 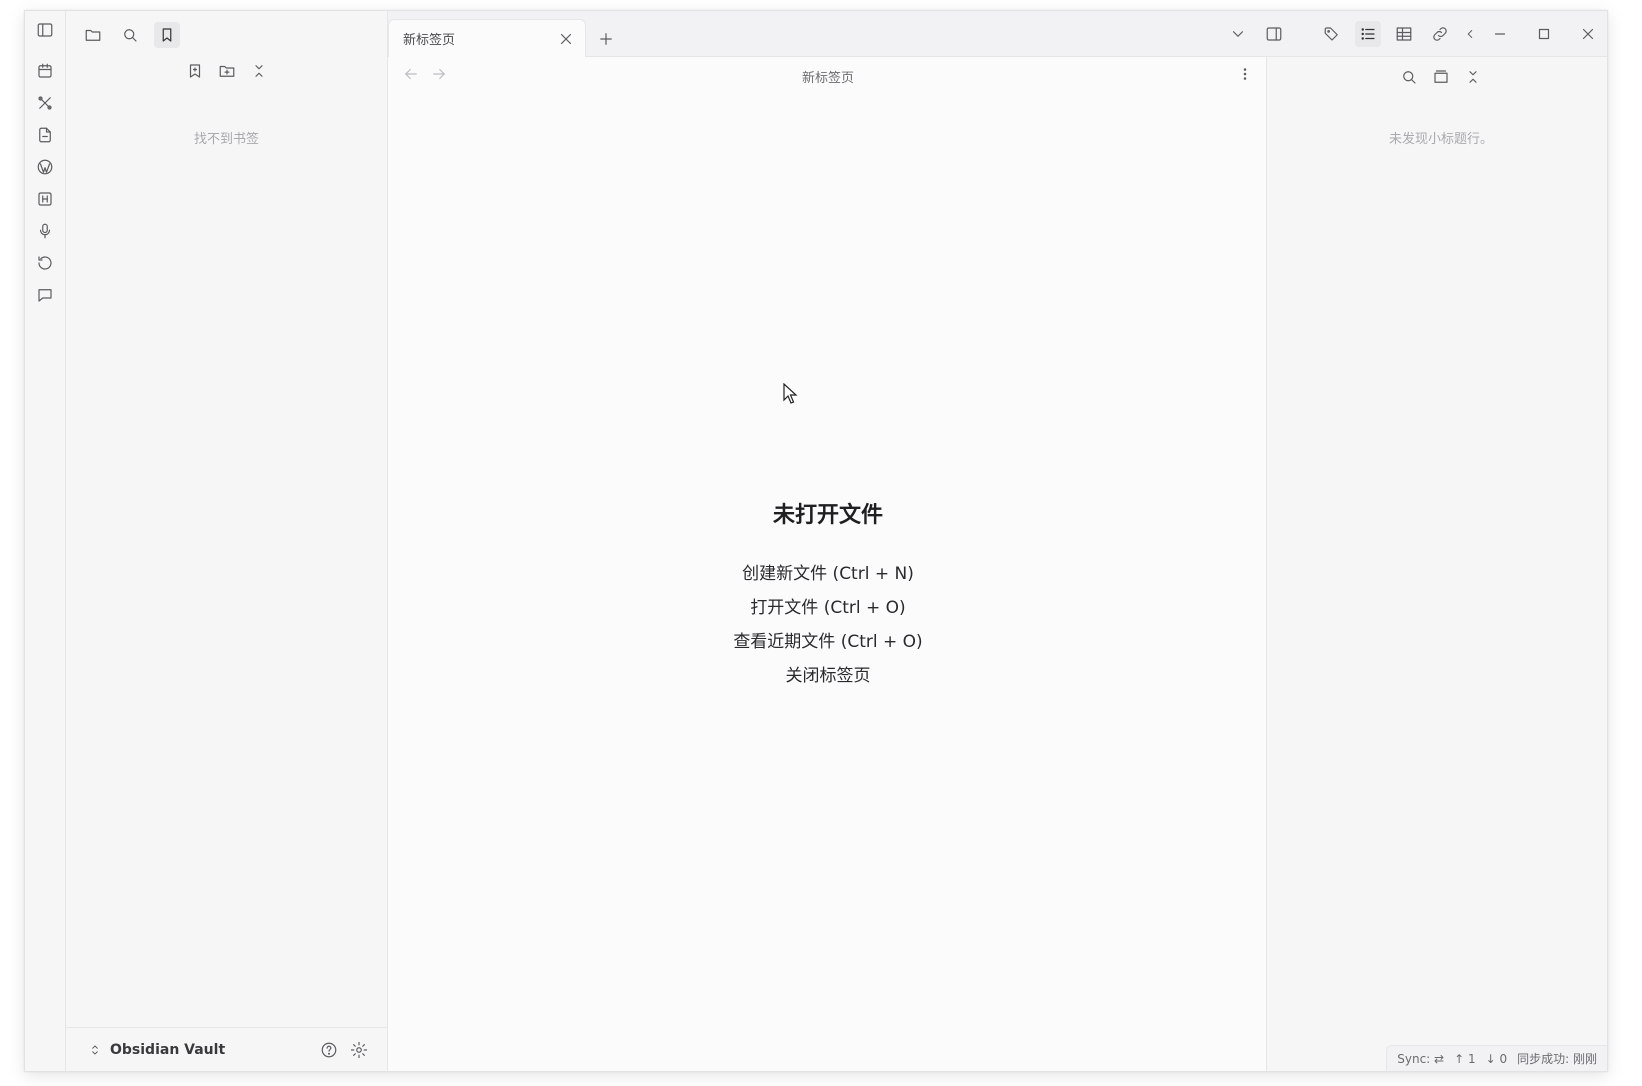 I want to click on folder-icon, so click(x=93, y=35).